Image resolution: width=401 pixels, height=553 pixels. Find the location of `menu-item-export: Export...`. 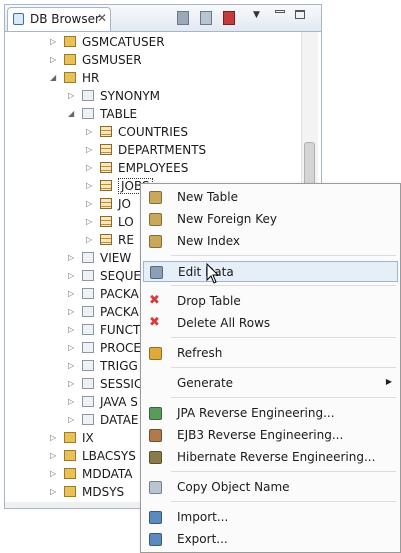

menu-item-export: Export... is located at coordinates (270, 539).